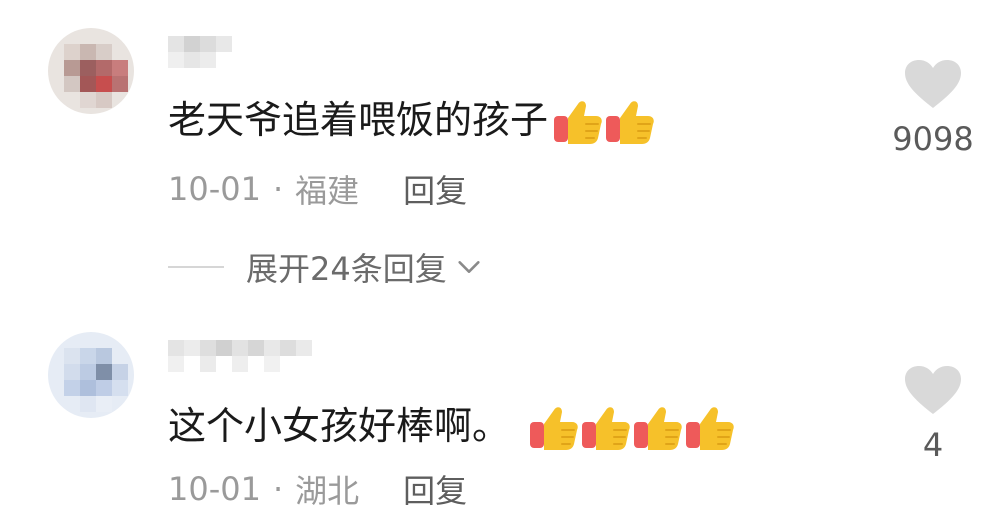 The image size is (1000, 512). I want to click on comment-text: 这个小女孩好棒啊。, so click(452, 426).